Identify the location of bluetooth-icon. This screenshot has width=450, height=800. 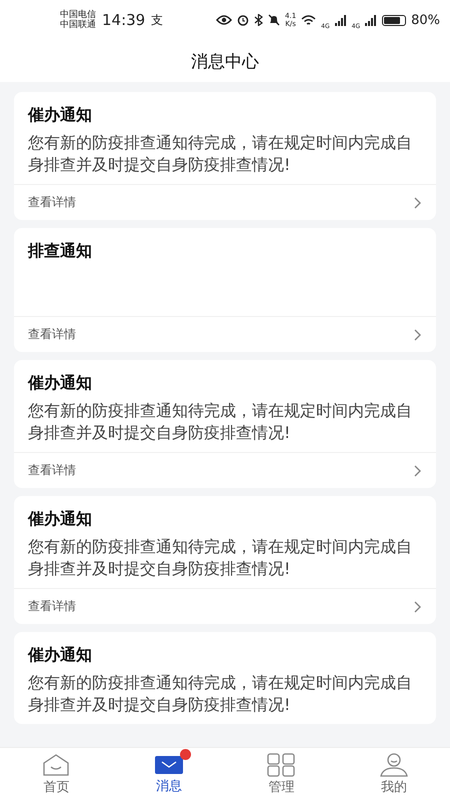
(259, 20).